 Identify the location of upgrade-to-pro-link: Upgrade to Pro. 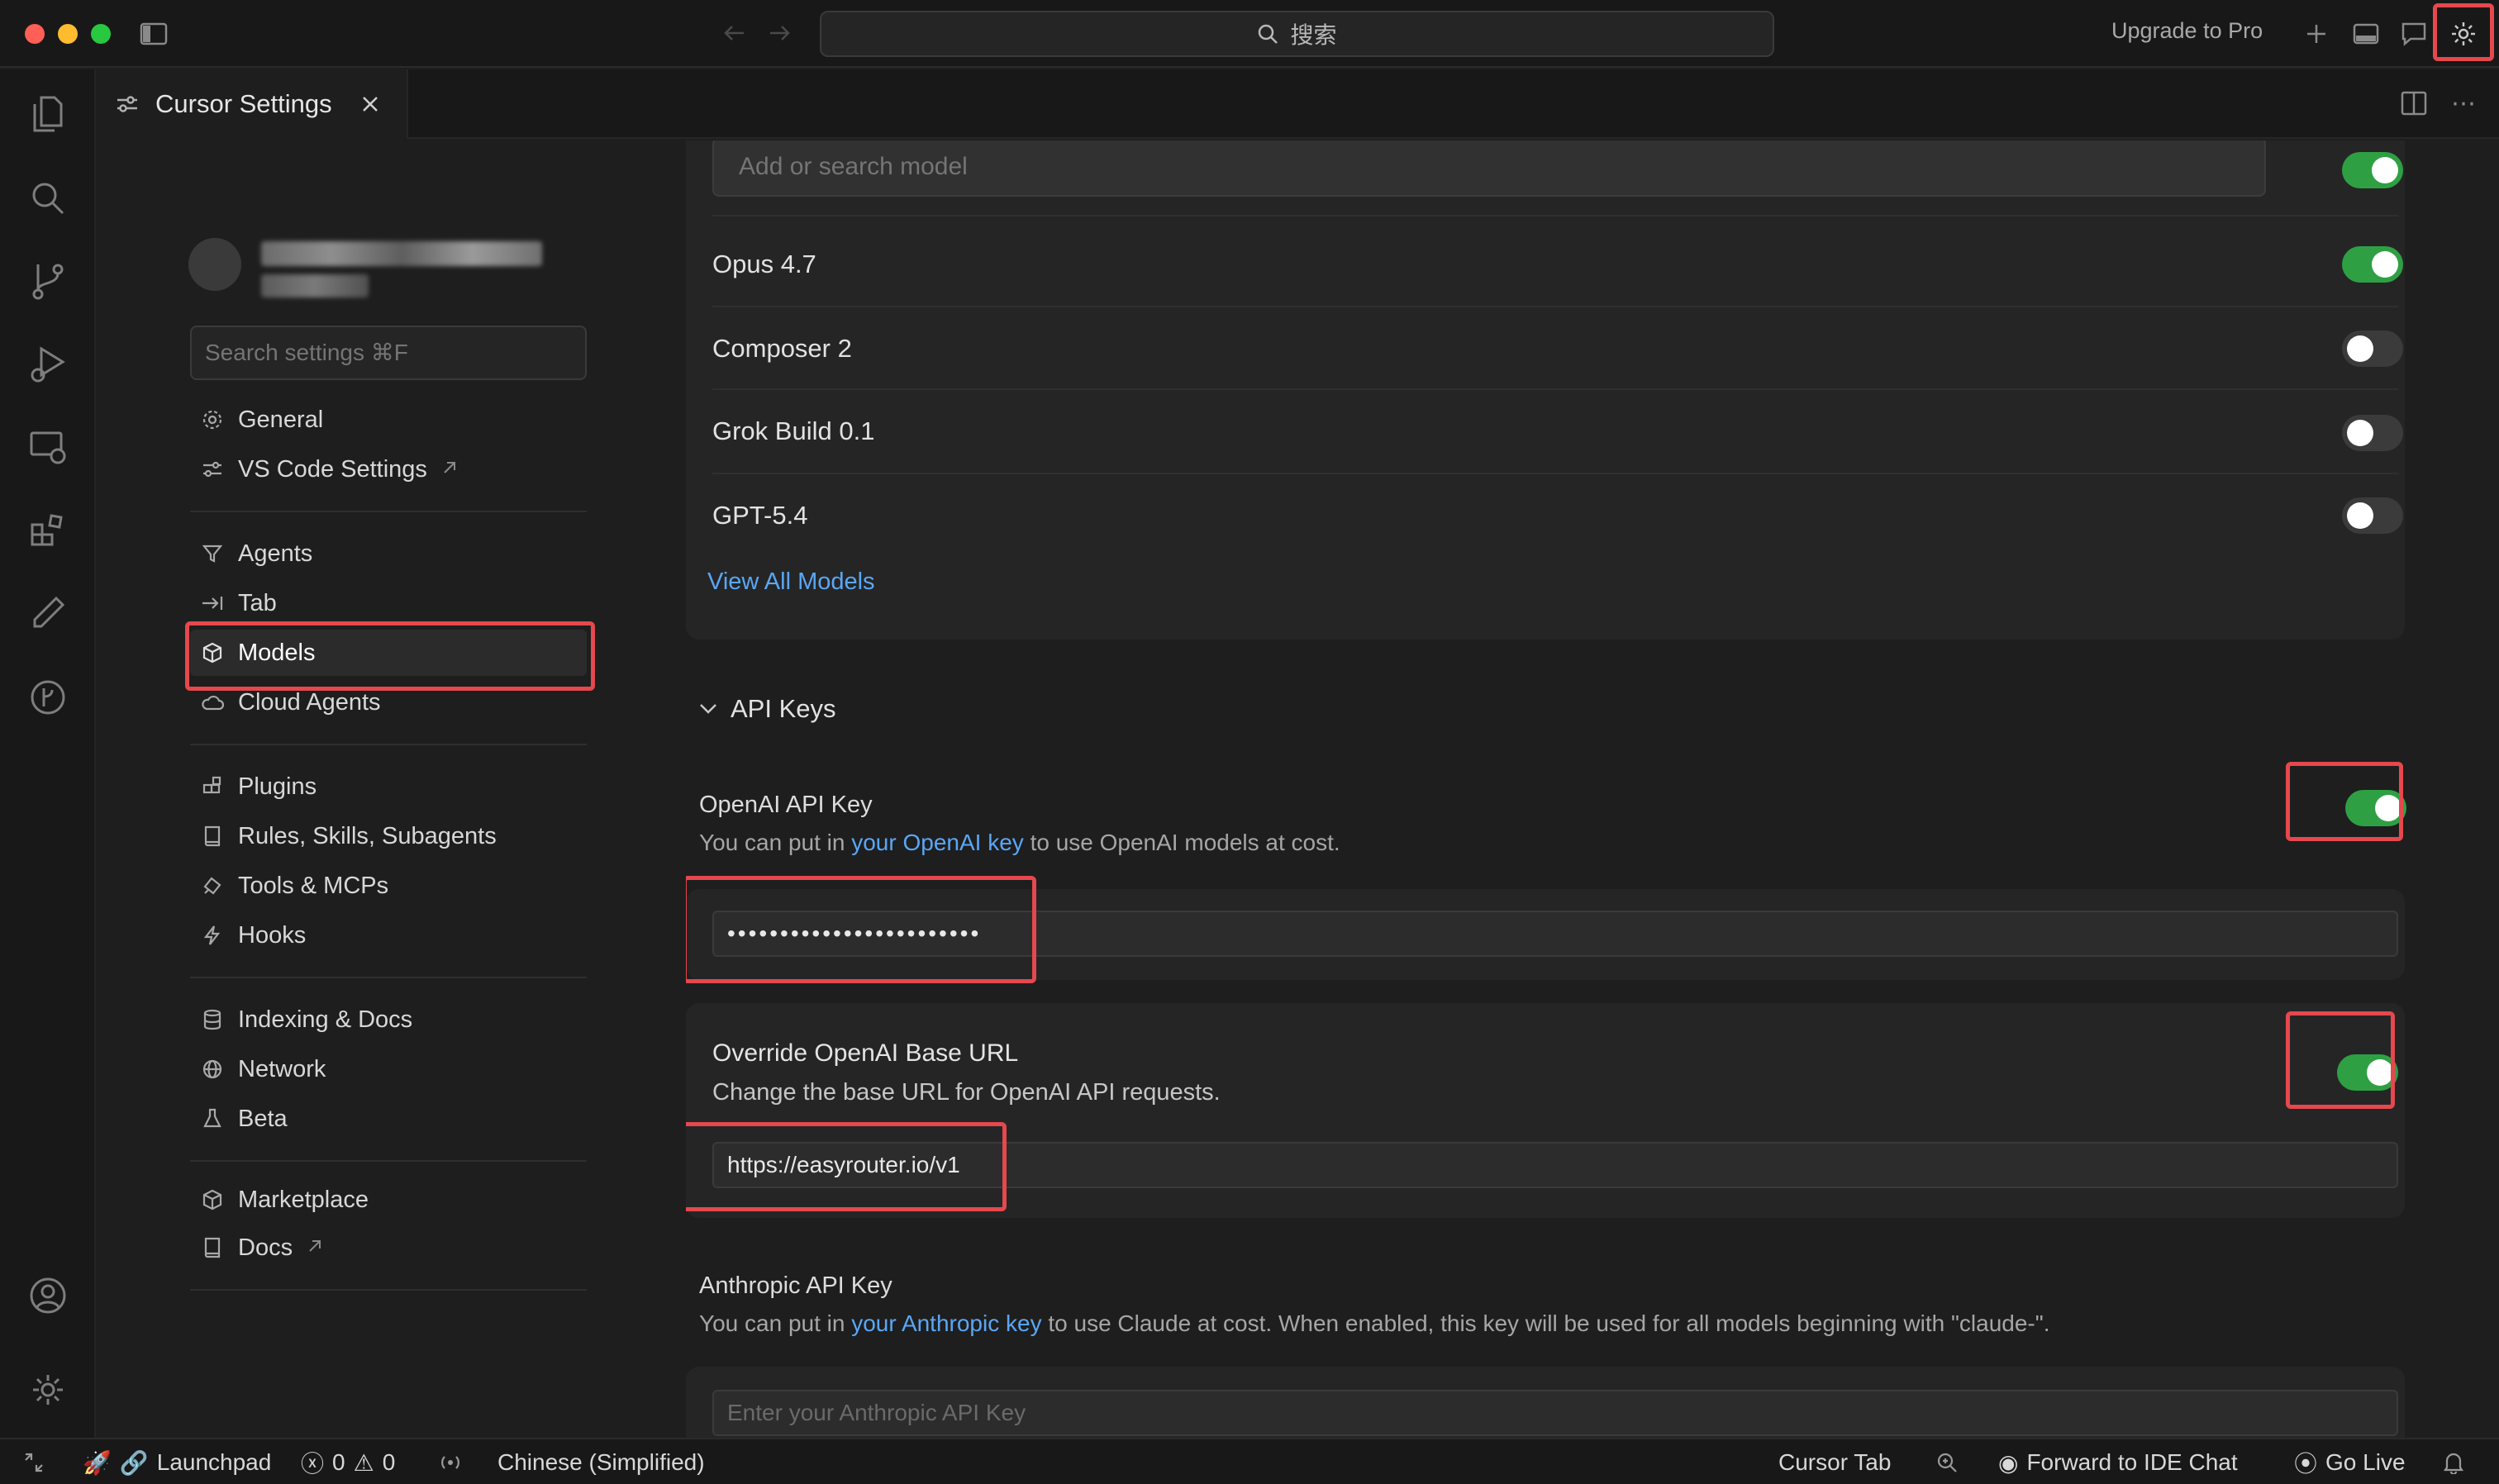
(2187, 31).